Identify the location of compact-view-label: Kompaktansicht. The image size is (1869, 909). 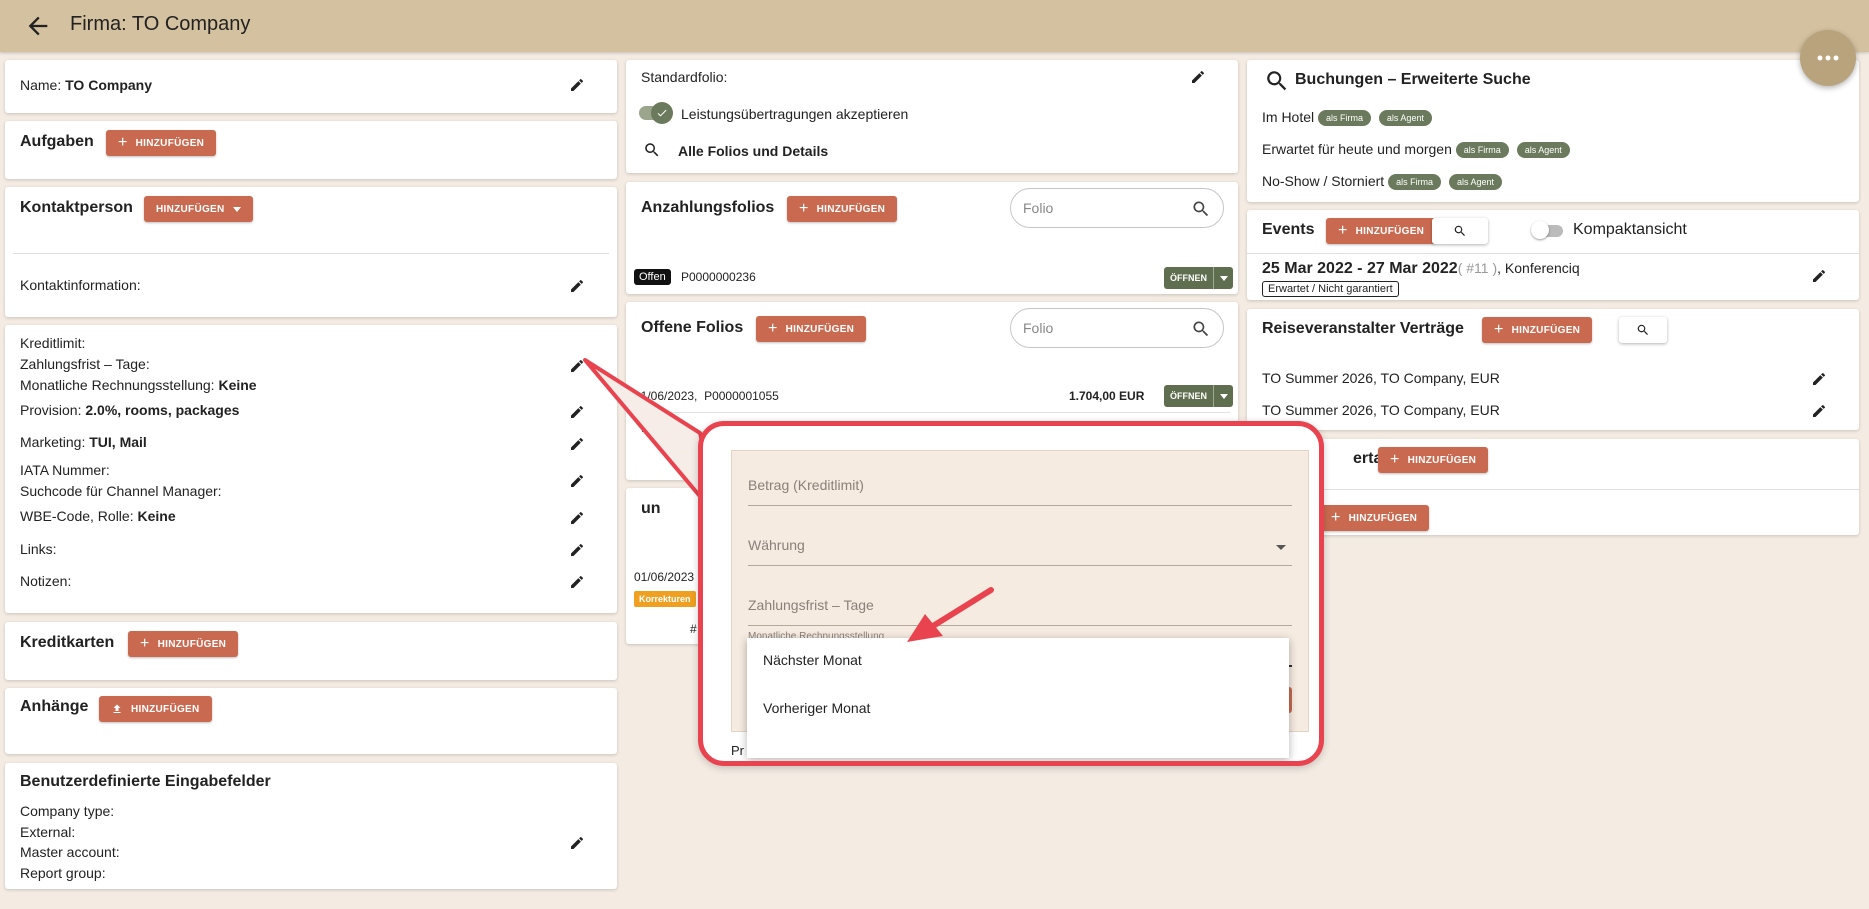
(1630, 229).